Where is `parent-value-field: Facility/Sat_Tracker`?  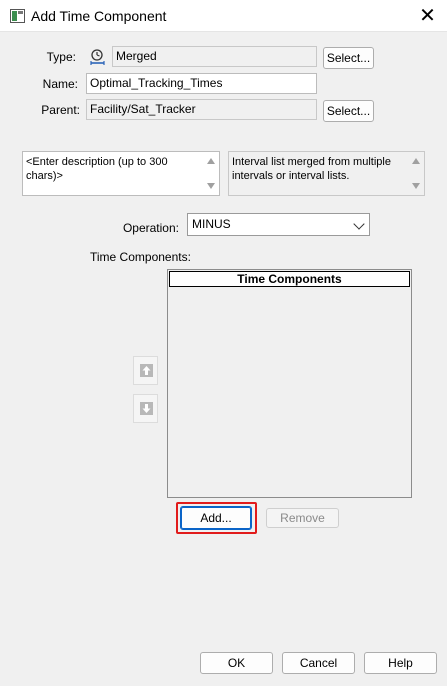 parent-value-field: Facility/Sat_Tracker is located at coordinates (201, 109).